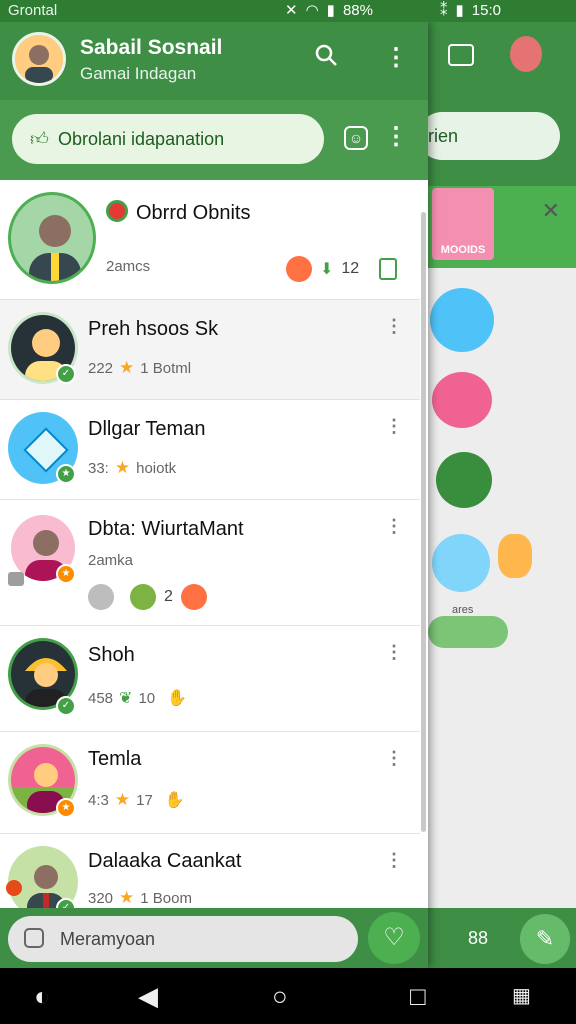 The width and height of the screenshot is (576, 1024). Describe the element at coordinates (291, 10) in the screenshot. I see `mute-icon: ✕` at that location.